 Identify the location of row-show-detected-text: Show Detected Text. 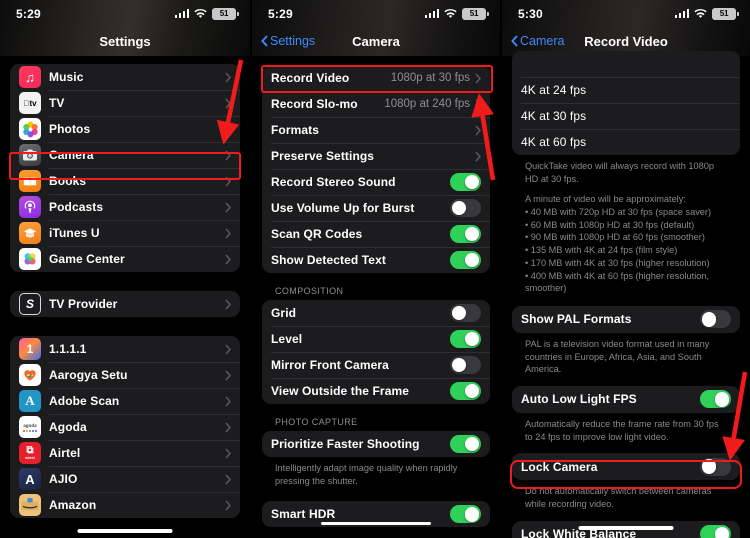
(376, 260).